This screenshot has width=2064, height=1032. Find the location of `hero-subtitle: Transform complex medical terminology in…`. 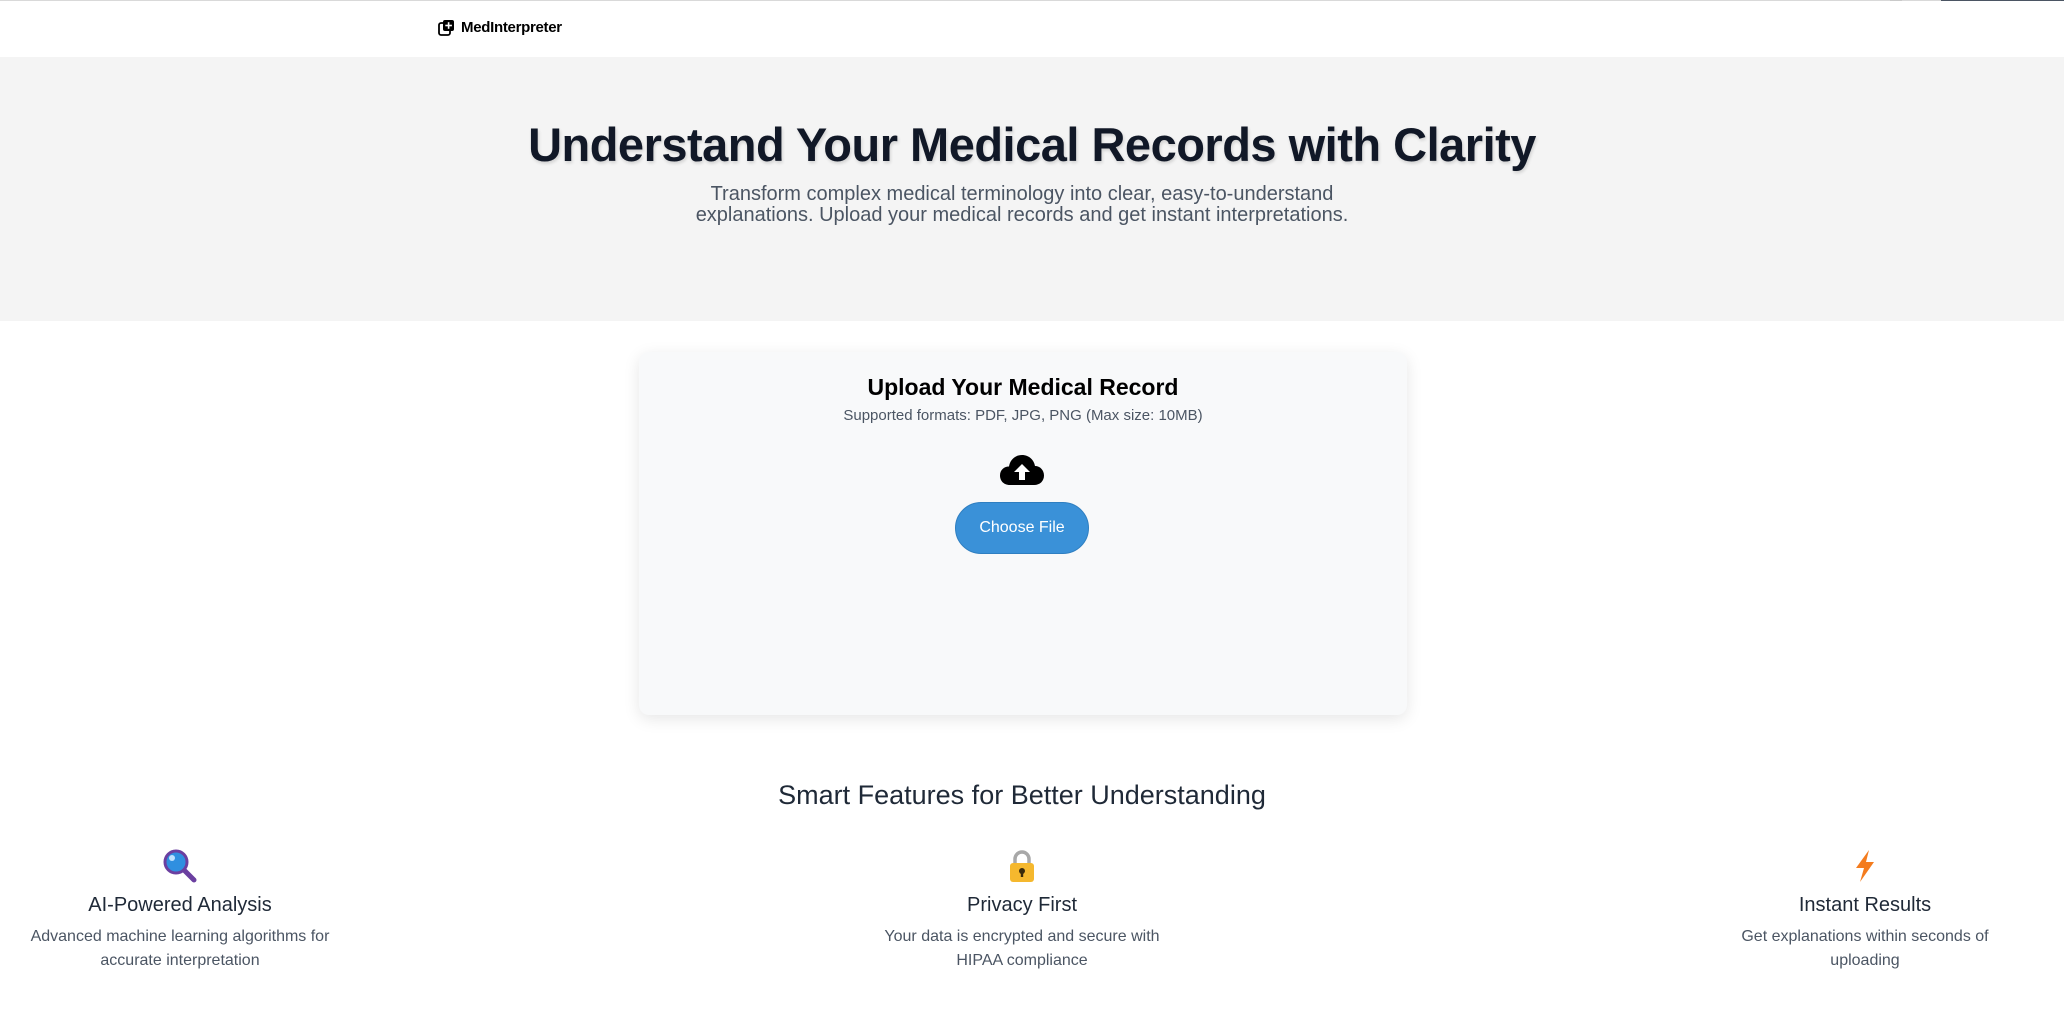

hero-subtitle: Transform complex medical terminology in… is located at coordinates (1022, 204).